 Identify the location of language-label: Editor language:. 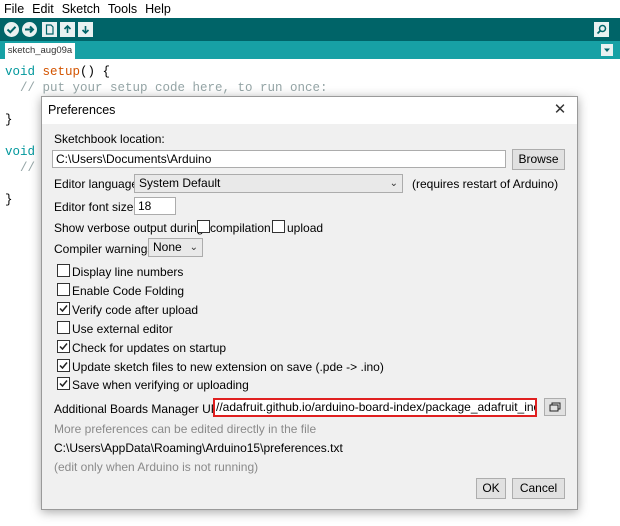
(98, 184).